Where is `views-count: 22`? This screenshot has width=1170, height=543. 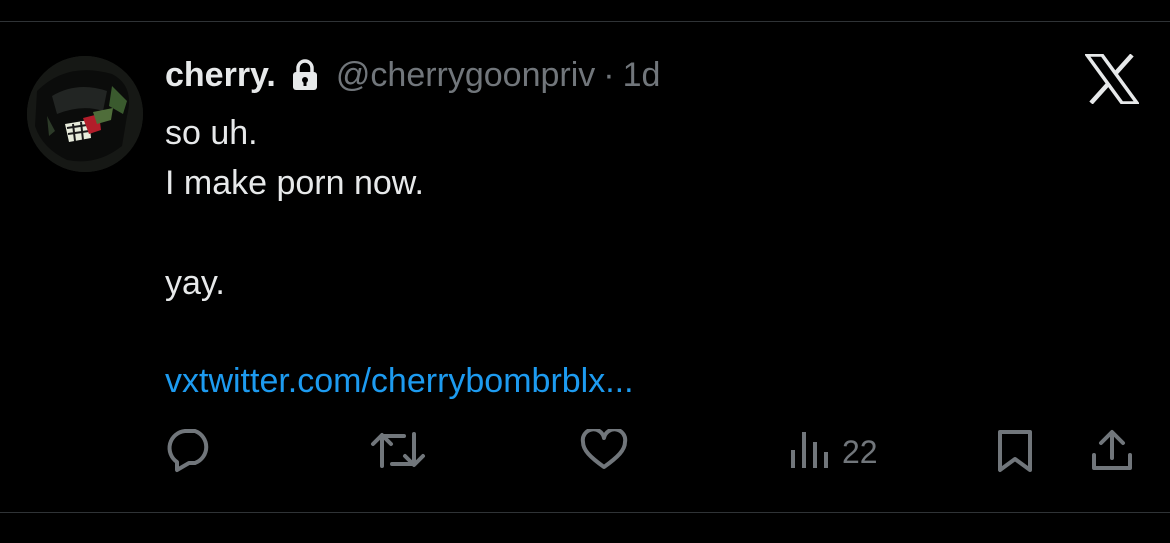 views-count: 22 is located at coordinates (860, 452).